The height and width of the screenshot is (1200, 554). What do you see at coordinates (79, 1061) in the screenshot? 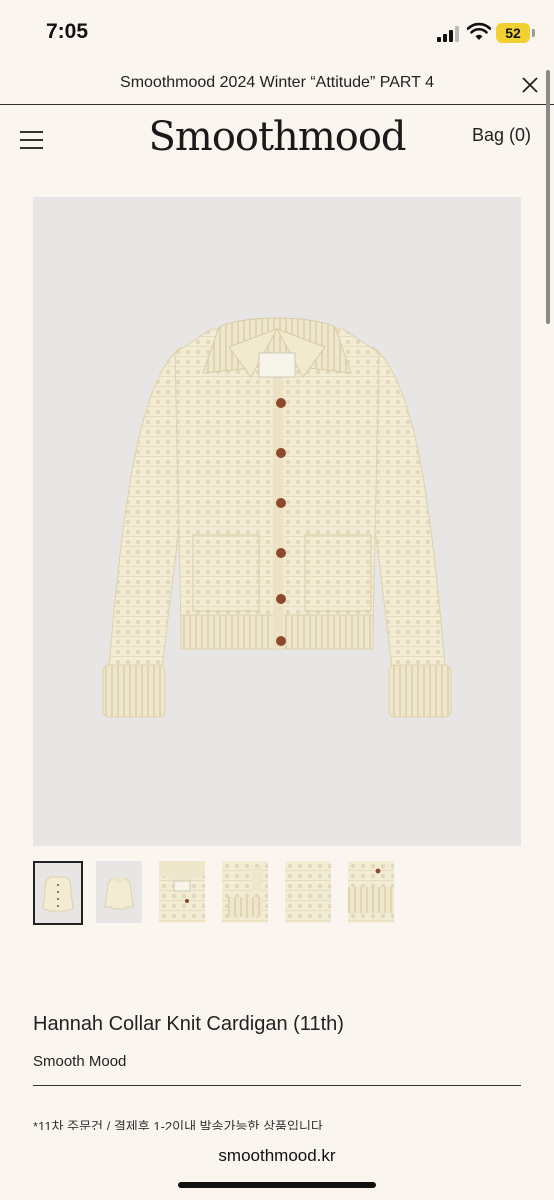
I see `product-brand: Smooth Mood` at bounding box center [79, 1061].